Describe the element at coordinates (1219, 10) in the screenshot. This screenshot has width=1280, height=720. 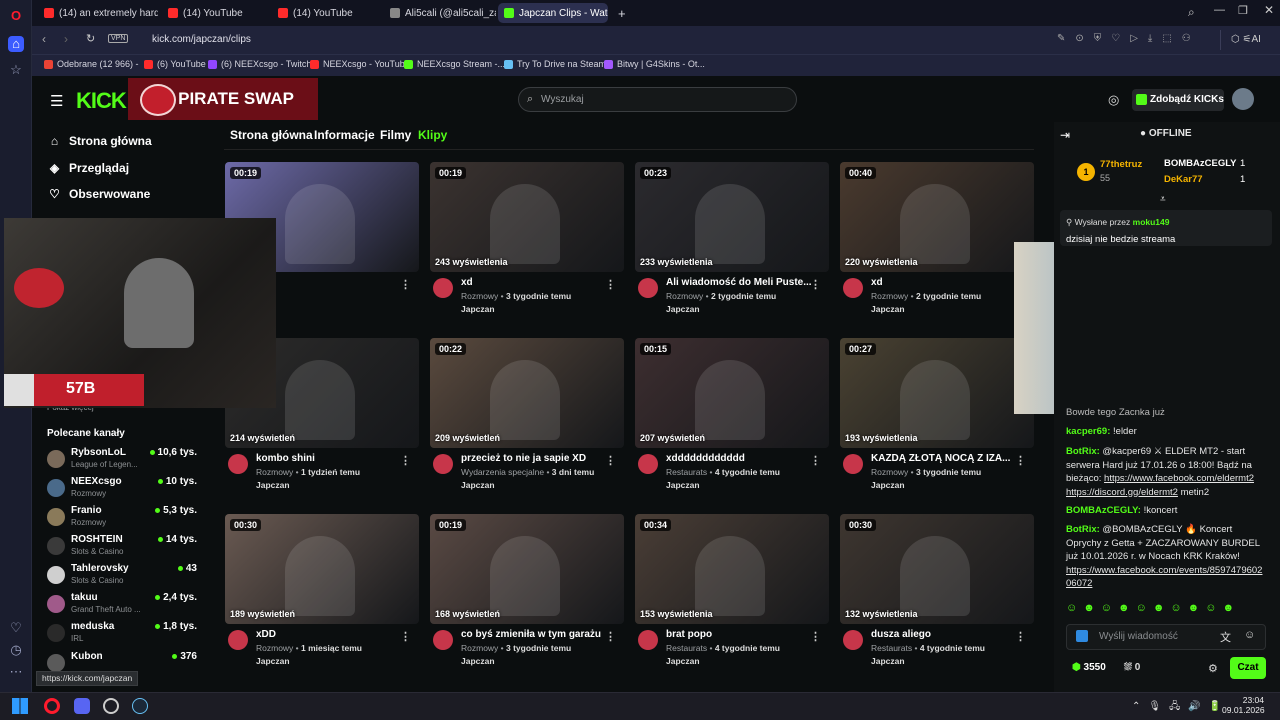
I see `minimize-icon: —` at that location.